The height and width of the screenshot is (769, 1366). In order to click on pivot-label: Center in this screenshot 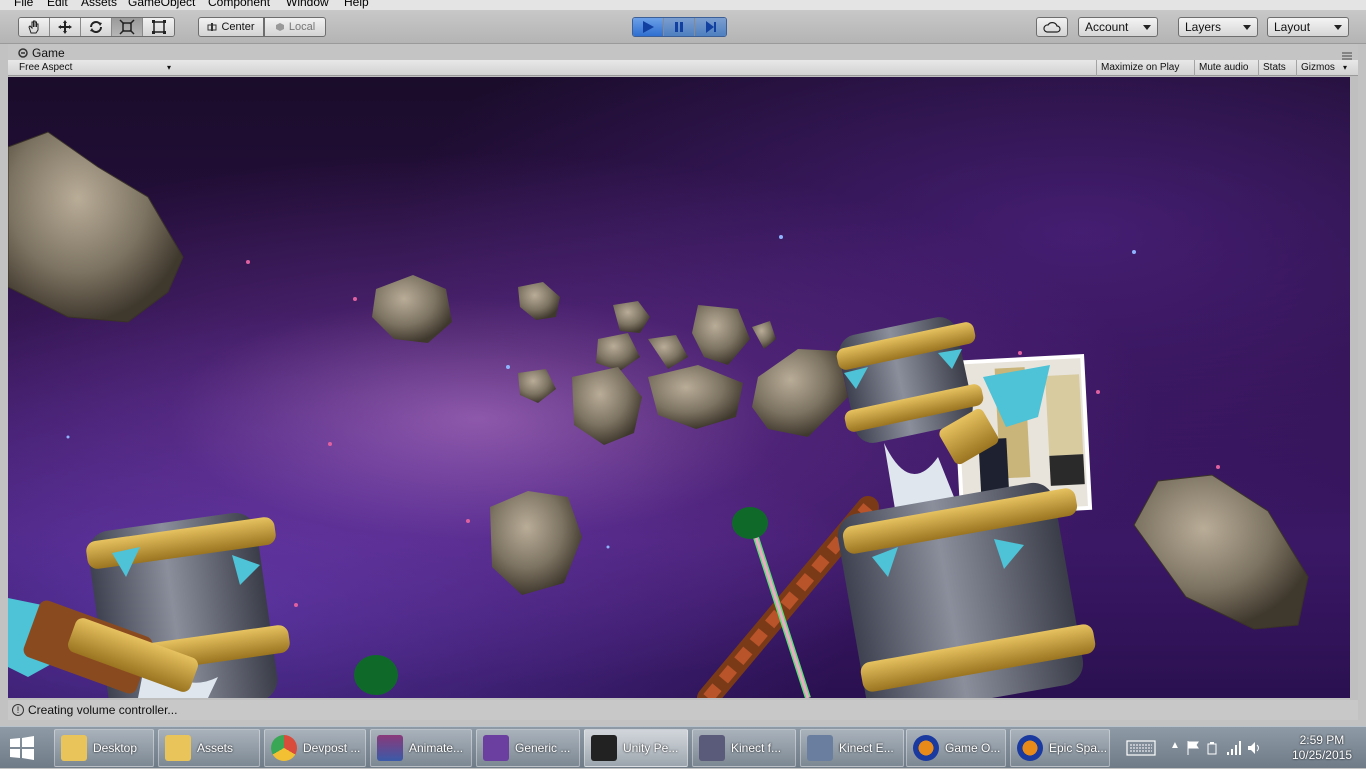, I will do `click(238, 27)`.